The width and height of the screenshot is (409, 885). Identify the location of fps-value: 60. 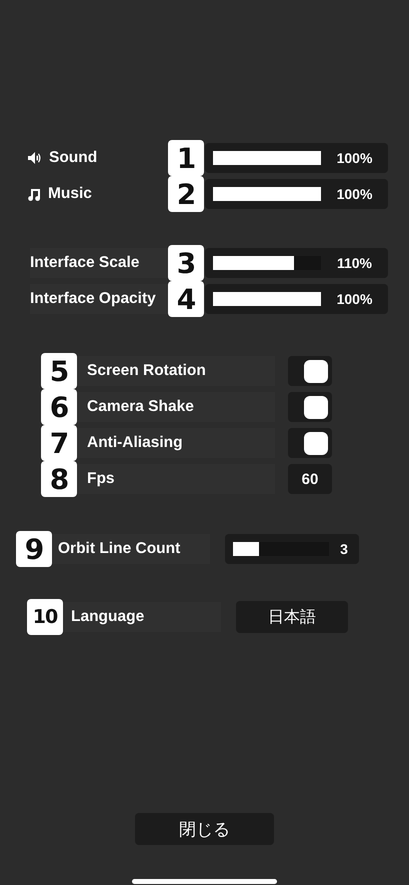
(310, 479).